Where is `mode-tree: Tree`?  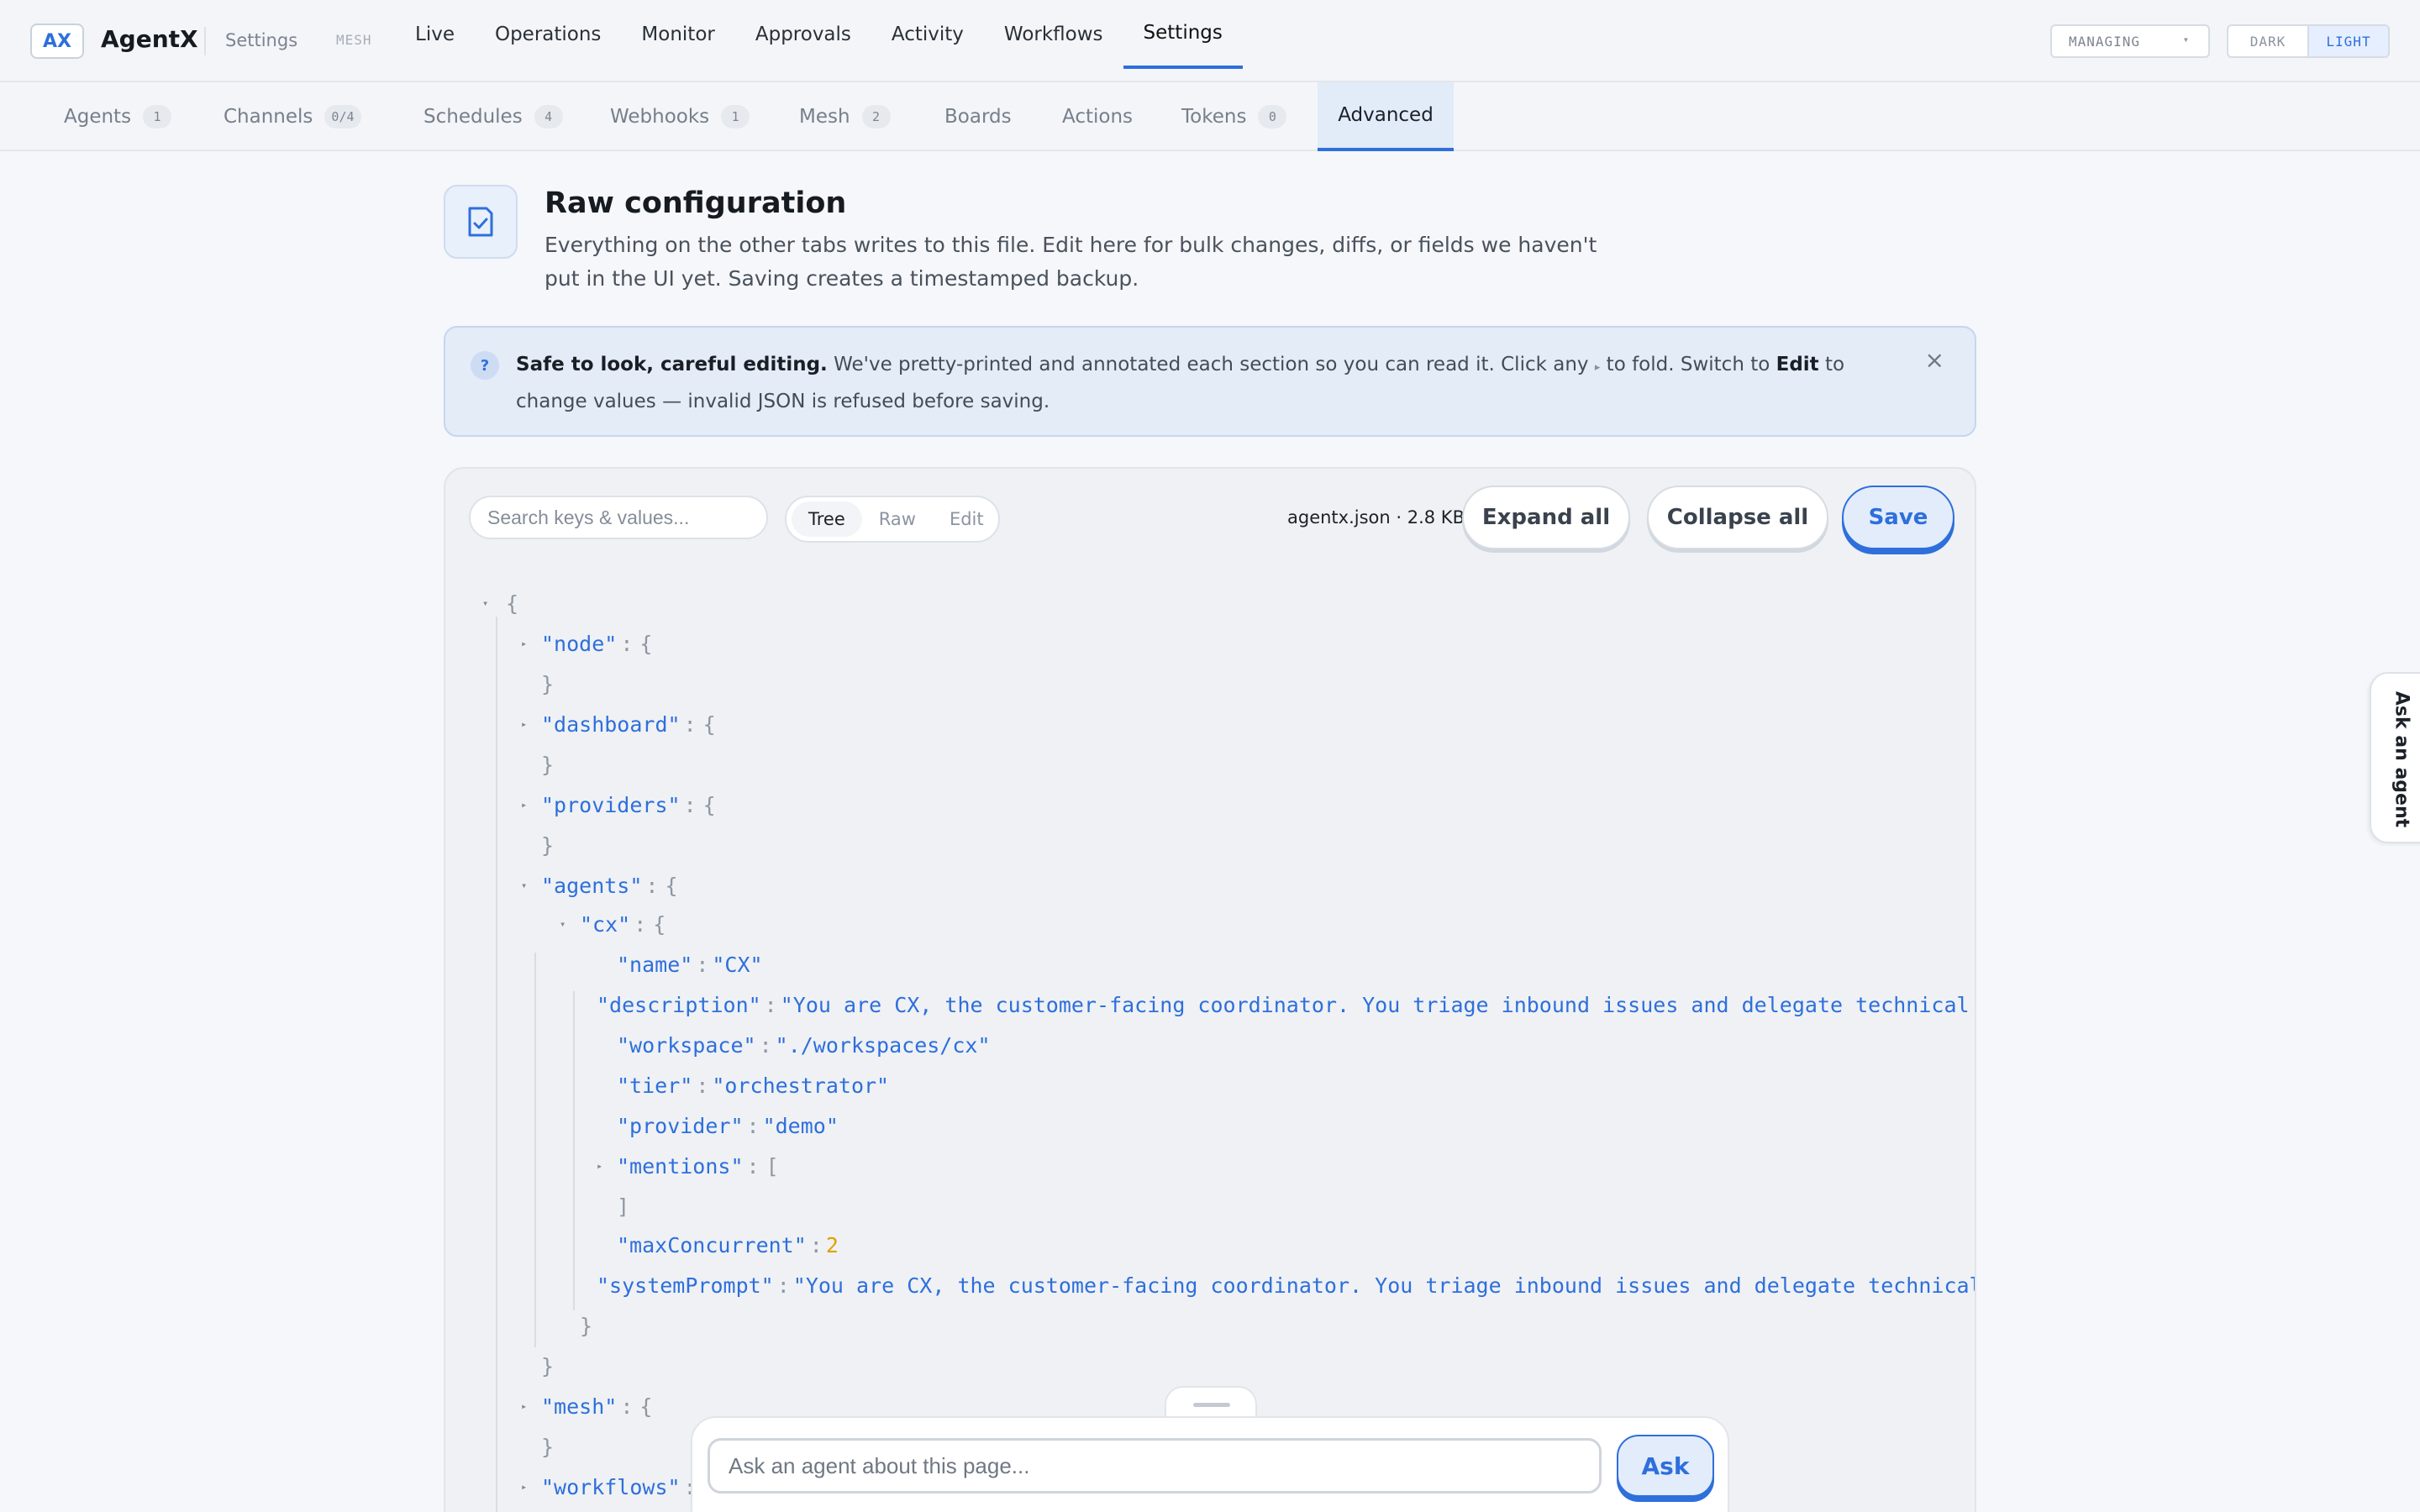
mode-tree: Tree is located at coordinates (827, 519).